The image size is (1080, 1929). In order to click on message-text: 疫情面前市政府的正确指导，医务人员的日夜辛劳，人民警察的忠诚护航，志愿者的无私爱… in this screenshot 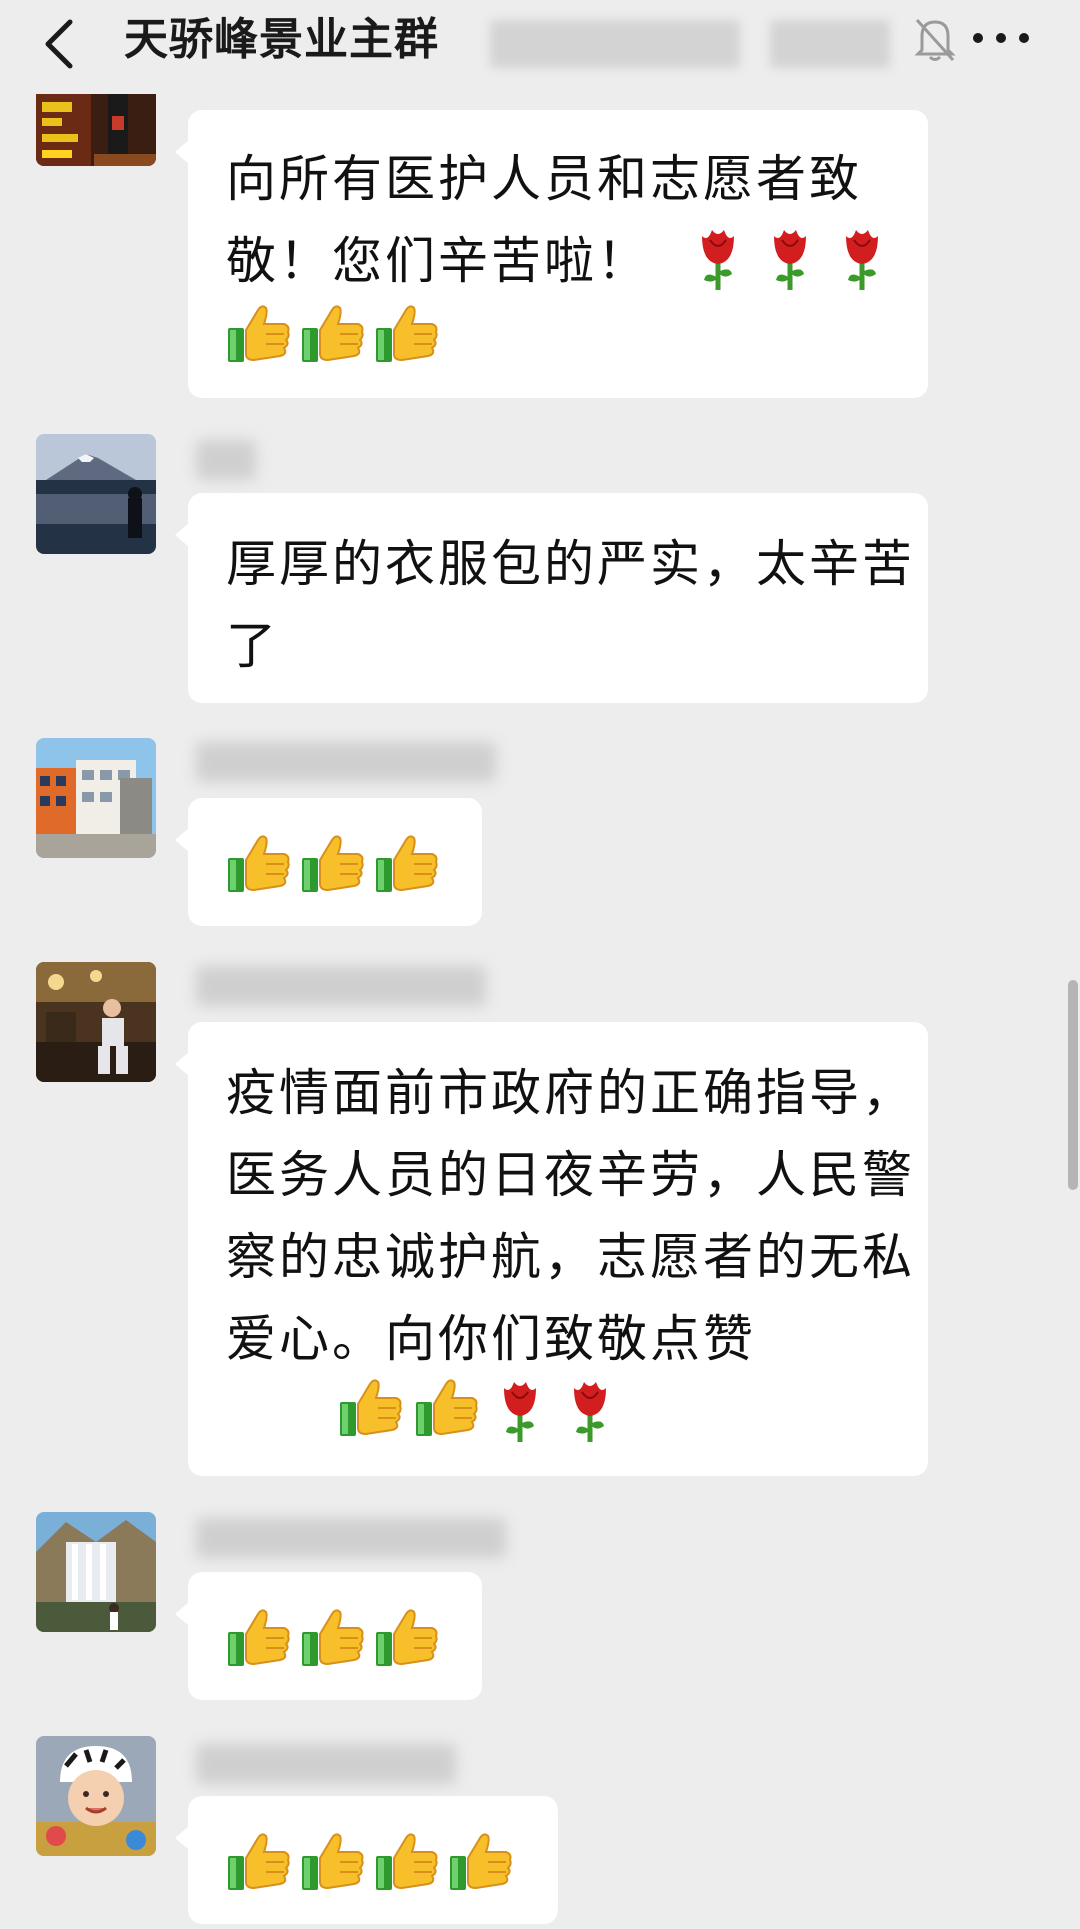, I will do `click(576, 1216)`.